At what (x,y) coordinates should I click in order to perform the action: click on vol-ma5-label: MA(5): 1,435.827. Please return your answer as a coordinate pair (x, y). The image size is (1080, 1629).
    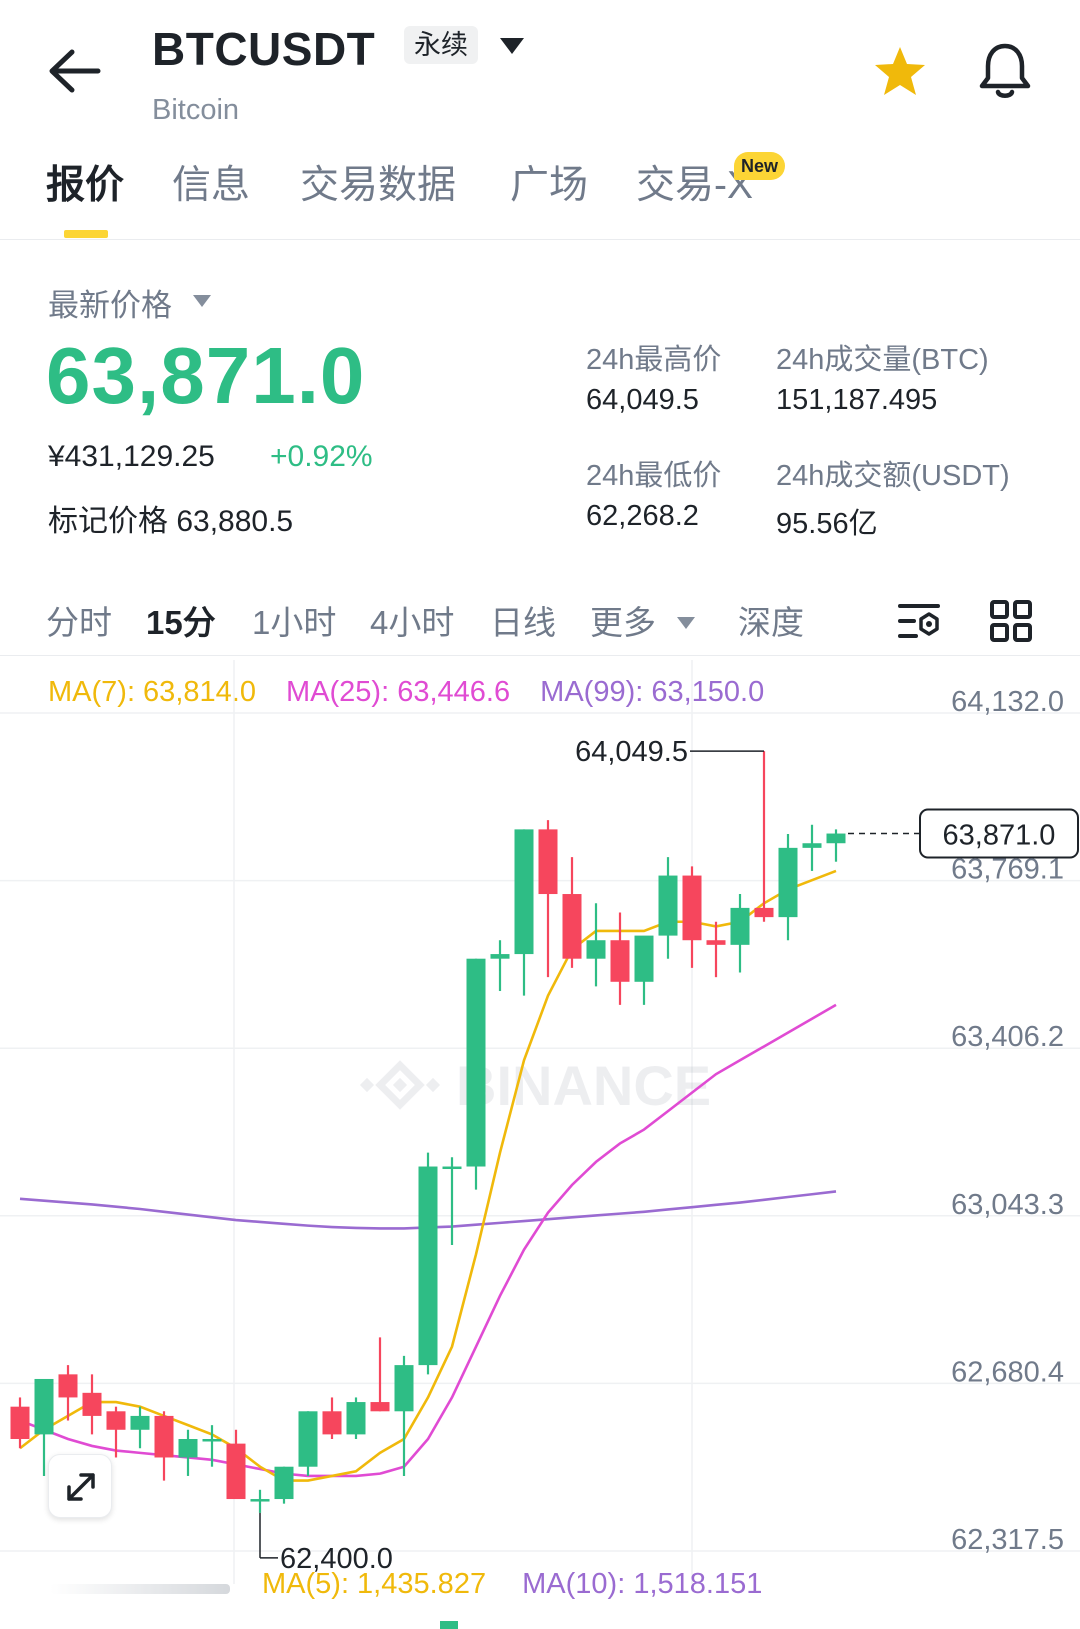
    Looking at the image, I should click on (374, 1584).